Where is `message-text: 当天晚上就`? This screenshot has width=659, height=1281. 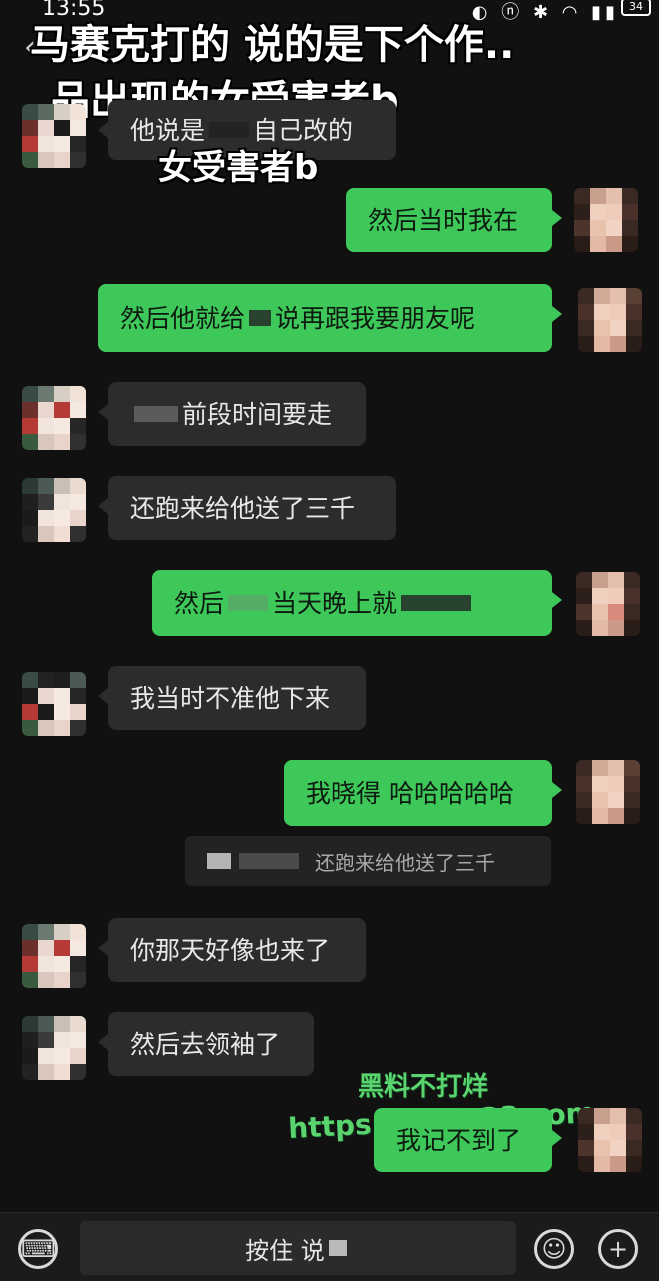 message-text: 当天晚上就 is located at coordinates (335, 603).